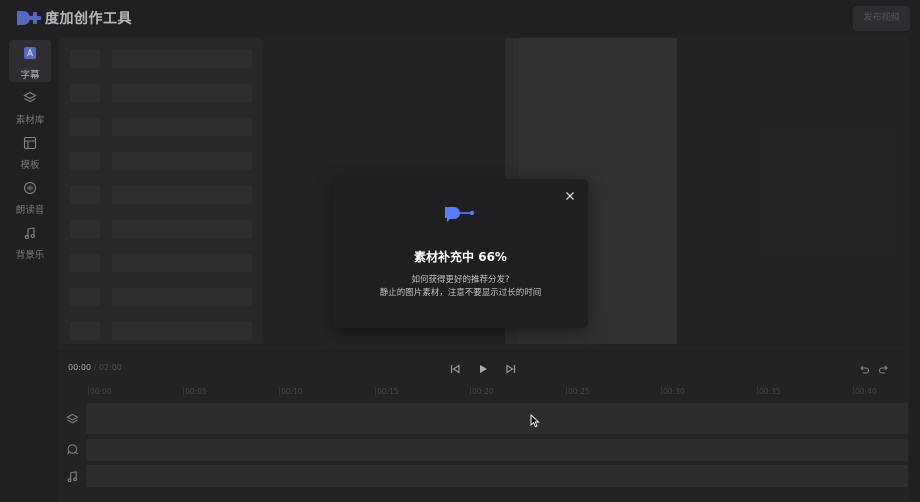 This screenshot has width=920, height=502. I want to click on progress-title: 素材补充中 66%, so click(460, 257).